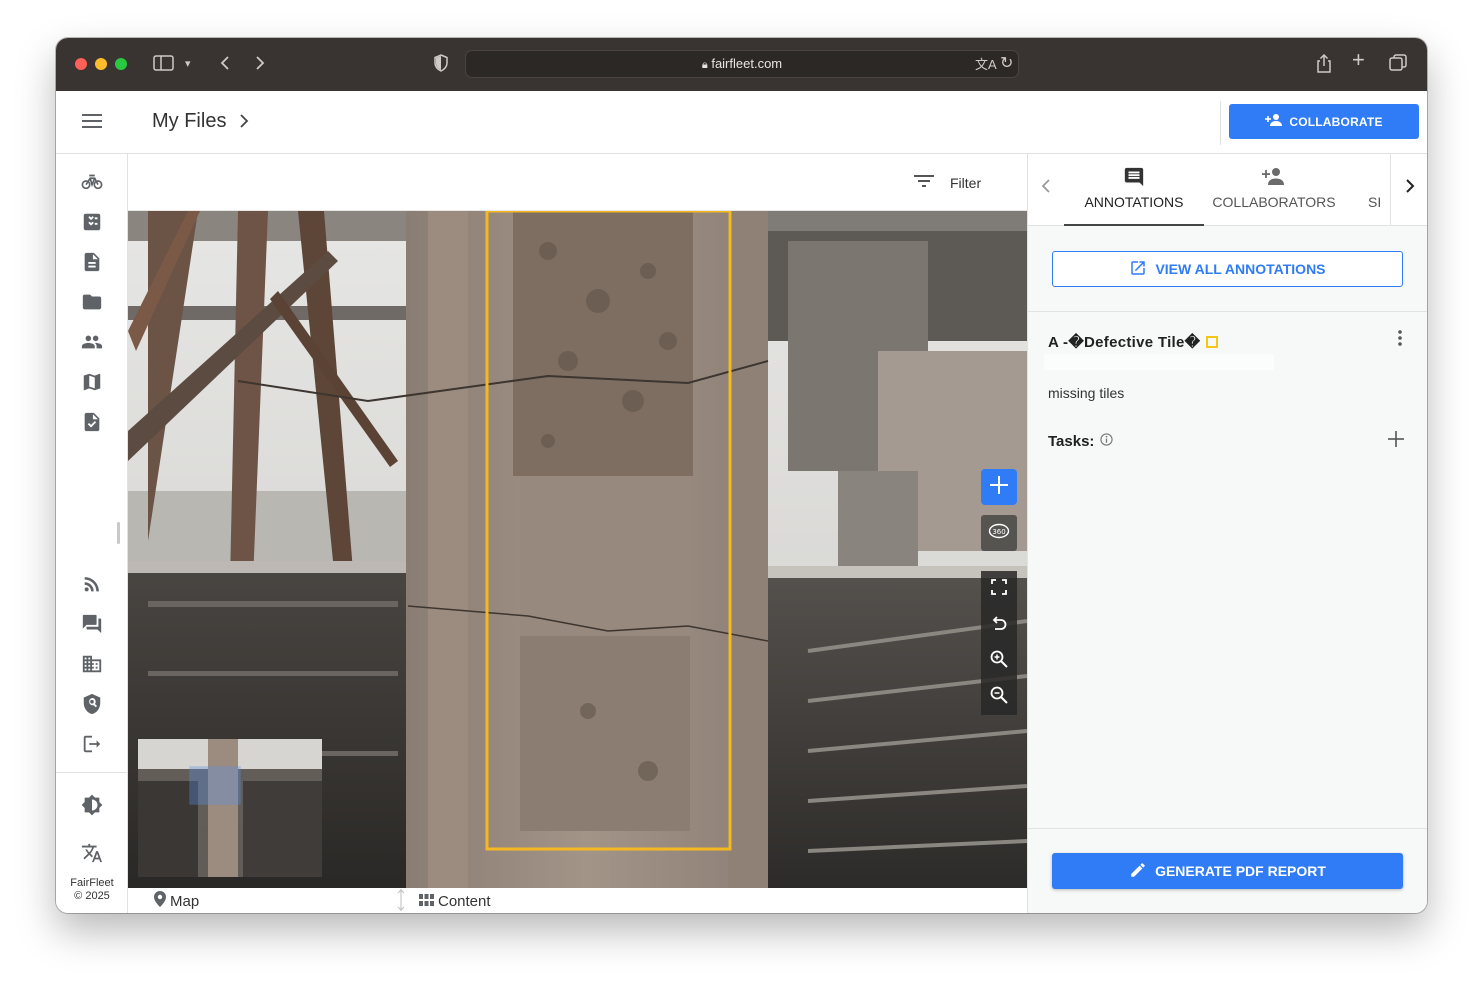  I want to click on drag-handle-icon, so click(401, 901).